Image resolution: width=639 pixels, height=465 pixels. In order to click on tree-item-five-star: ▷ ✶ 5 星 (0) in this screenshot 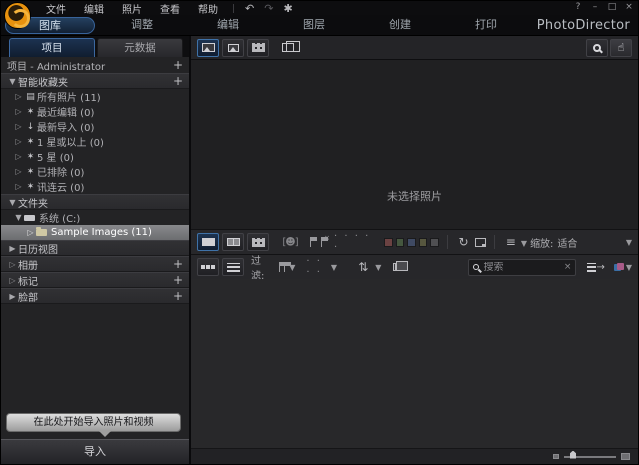, I will do `click(95, 157)`.